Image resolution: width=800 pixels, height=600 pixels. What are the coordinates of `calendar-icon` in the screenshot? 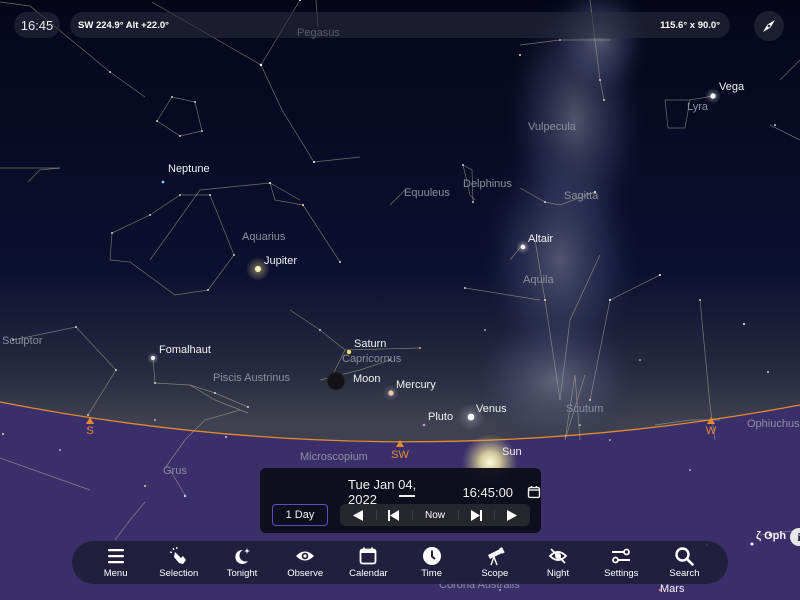 It's located at (368, 556).